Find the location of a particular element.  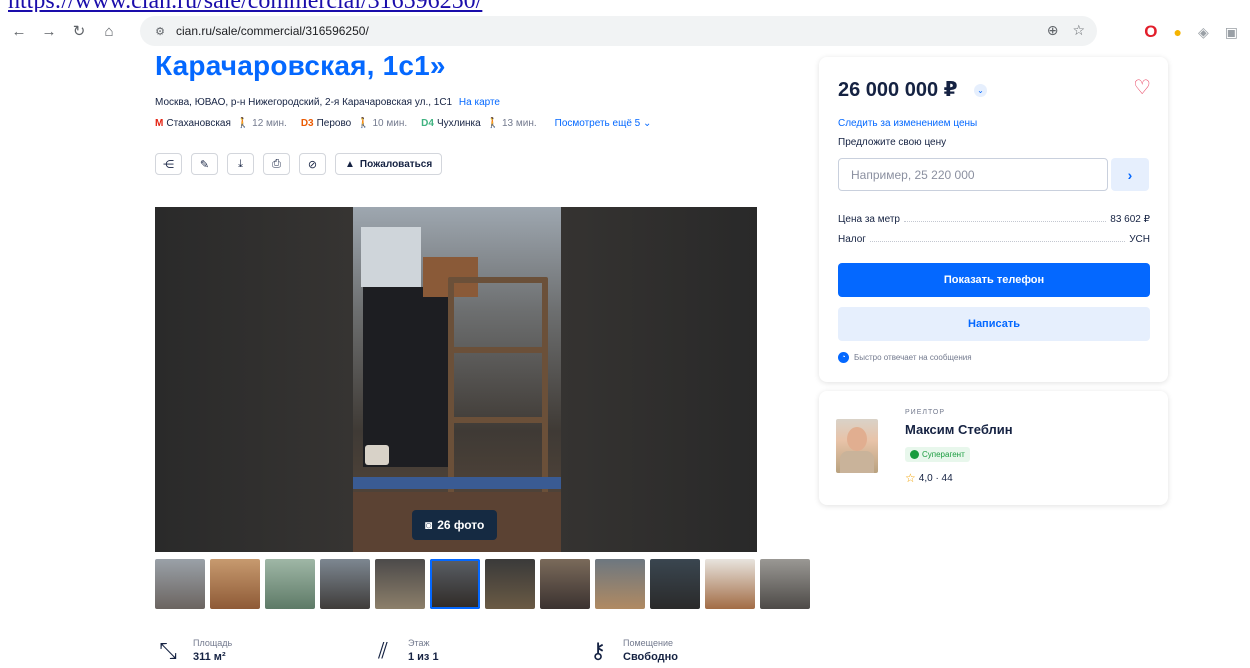

offer-submit-button: › is located at coordinates (1130, 174).